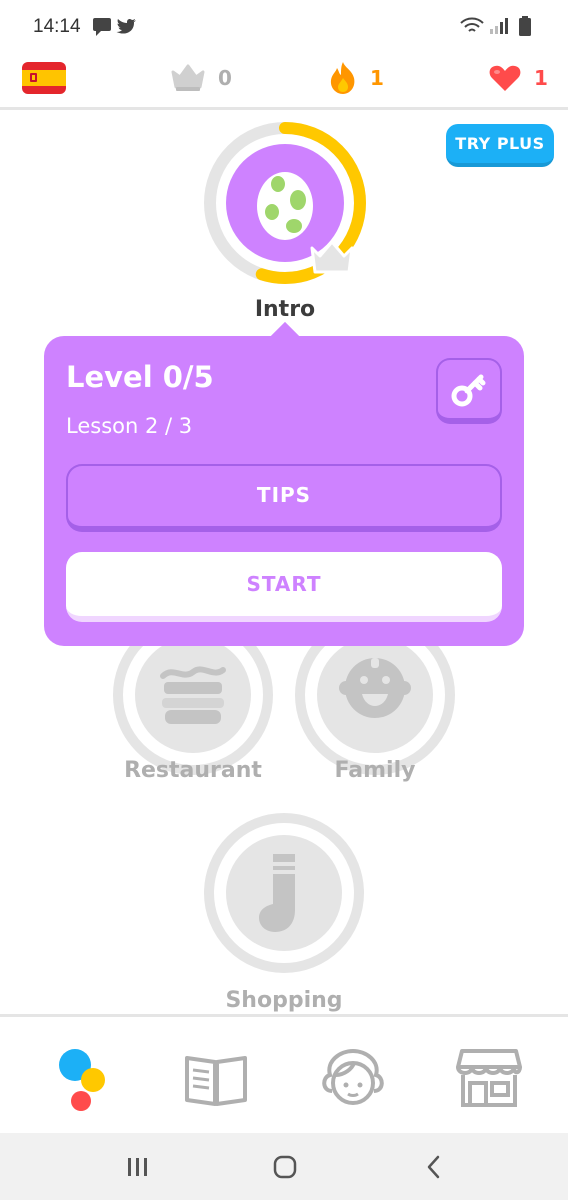 This screenshot has width=568, height=1200. I want to click on flame-icon, so click(342, 78).